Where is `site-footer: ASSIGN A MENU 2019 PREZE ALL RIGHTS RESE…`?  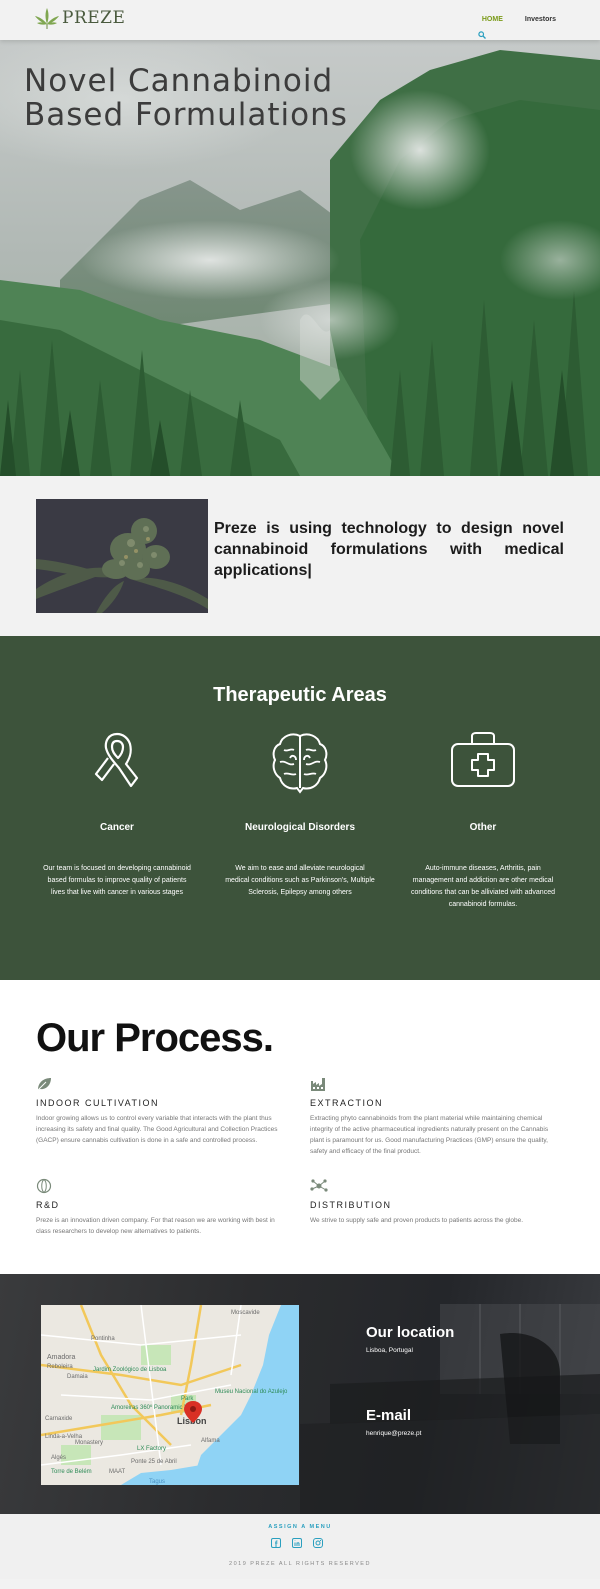 site-footer: ASSIGN A MENU 2019 PREZE ALL RIGHTS RESE… is located at coordinates (300, 1546).